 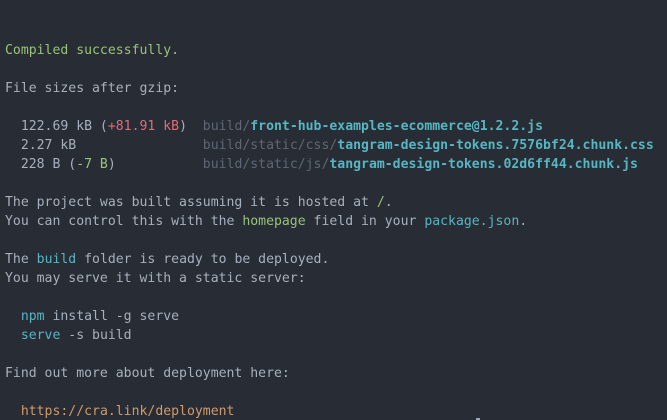 I want to click on terminal-line: Find out more about deployment here:, so click(x=336, y=373).